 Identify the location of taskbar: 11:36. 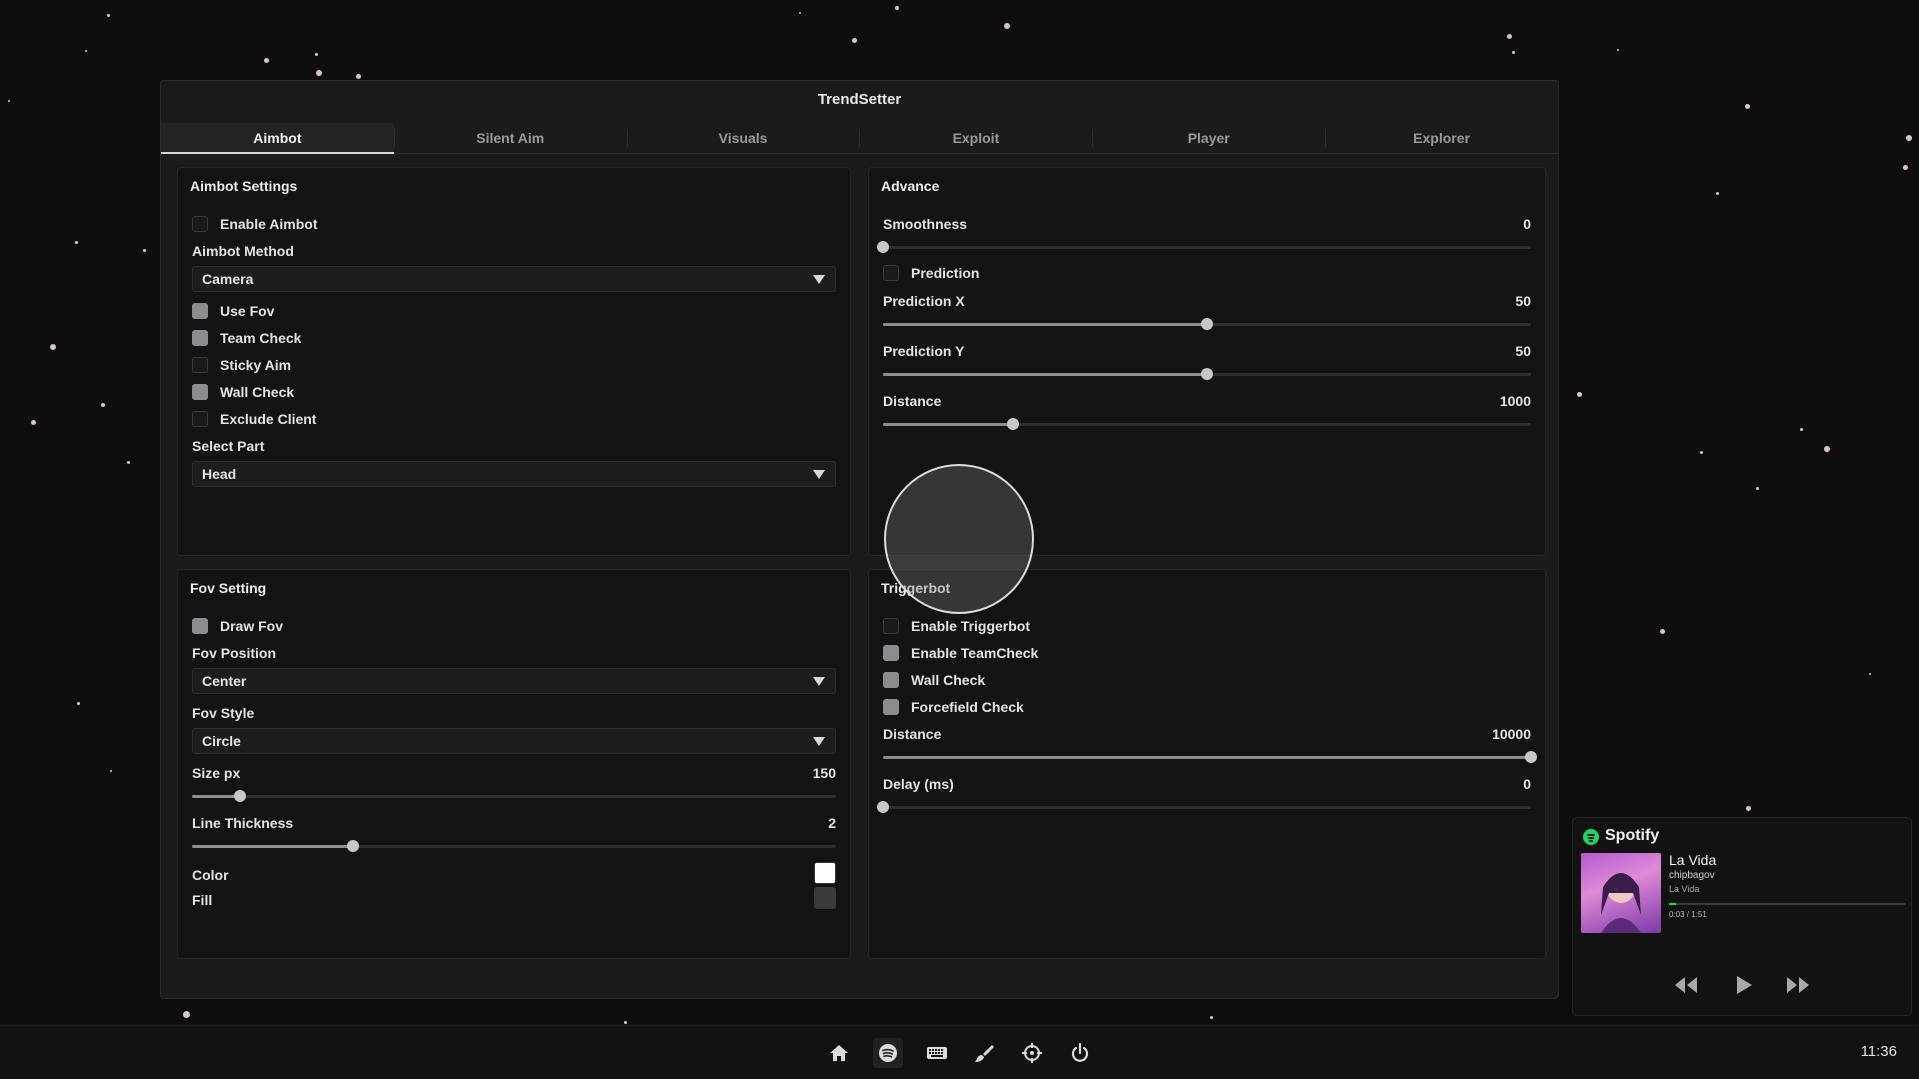
(959, 1052).